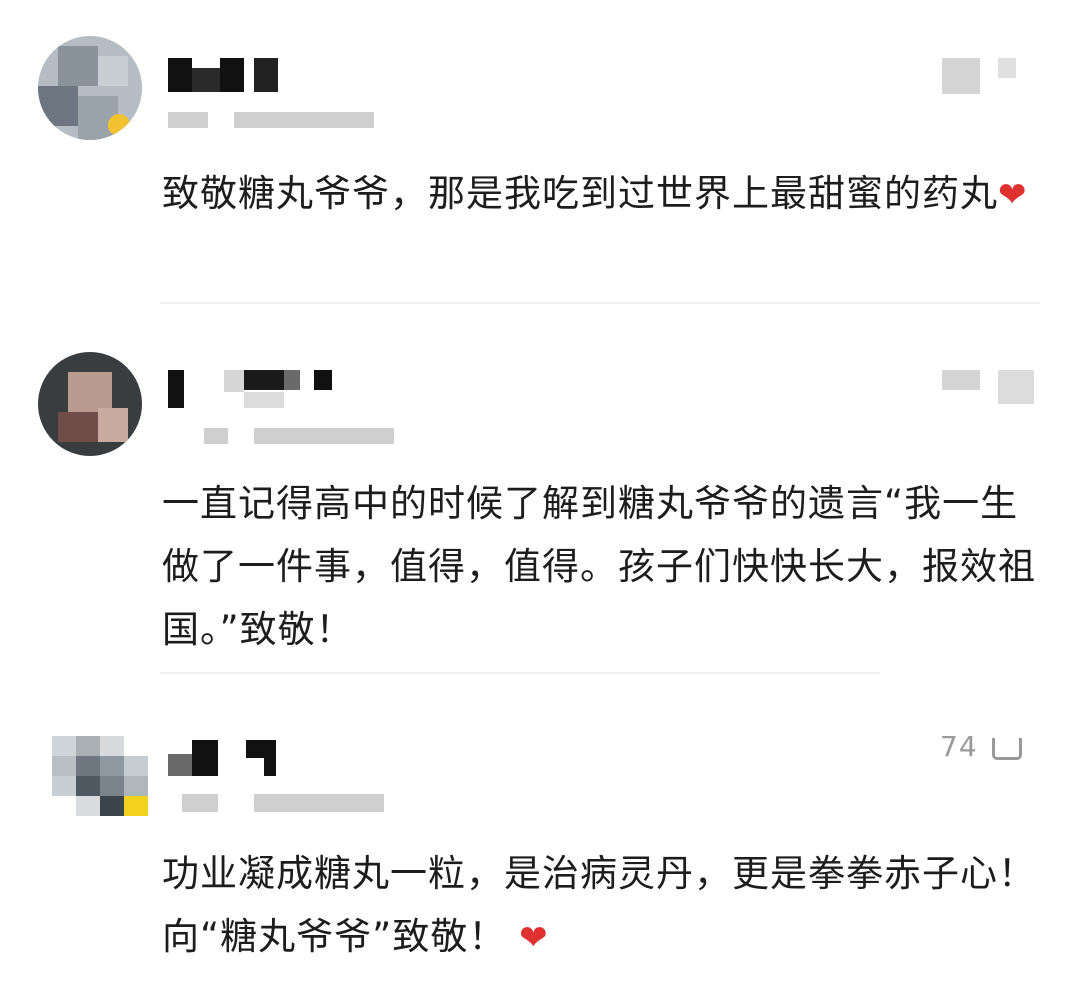 Image resolution: width=1080 pixels, height=1006 pixels. Describe the element at coordinates (959, 746) in the screenshot. I see `like-count: 74` at that location.